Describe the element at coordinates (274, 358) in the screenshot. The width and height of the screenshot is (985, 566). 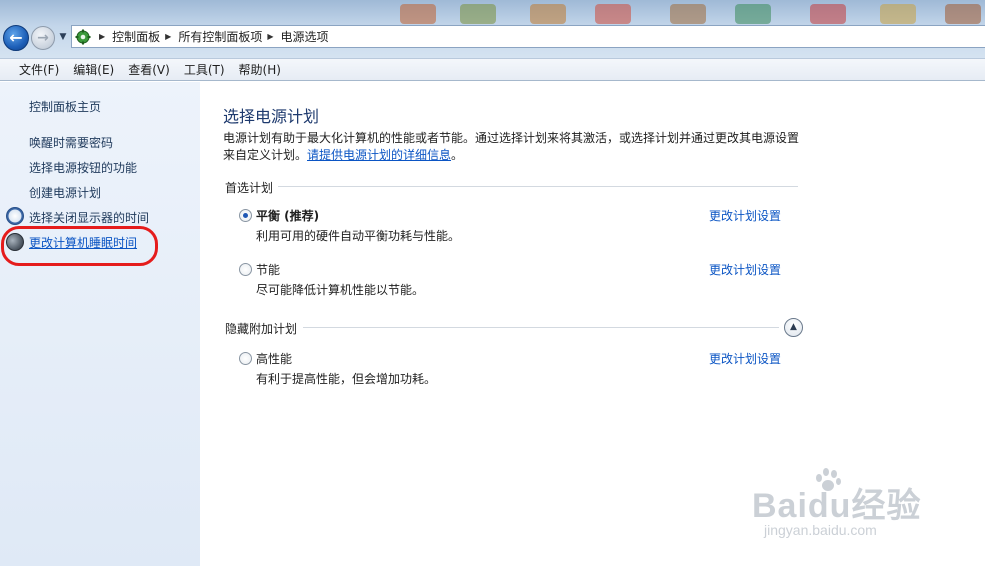
I see `plan-name-high-performance: 高性能` at that location.